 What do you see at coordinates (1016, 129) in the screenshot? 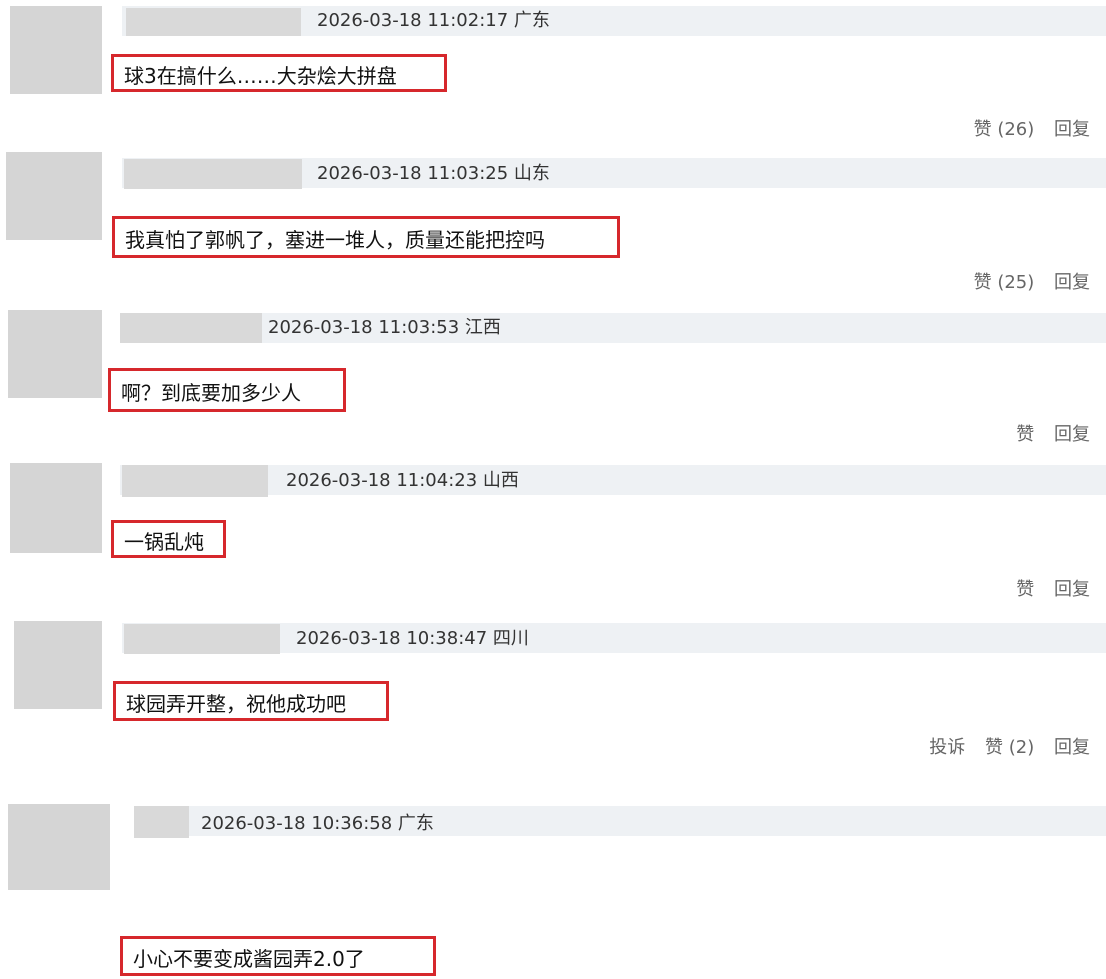
I see `like-count: (26)` at bounding box center [1016, 129].